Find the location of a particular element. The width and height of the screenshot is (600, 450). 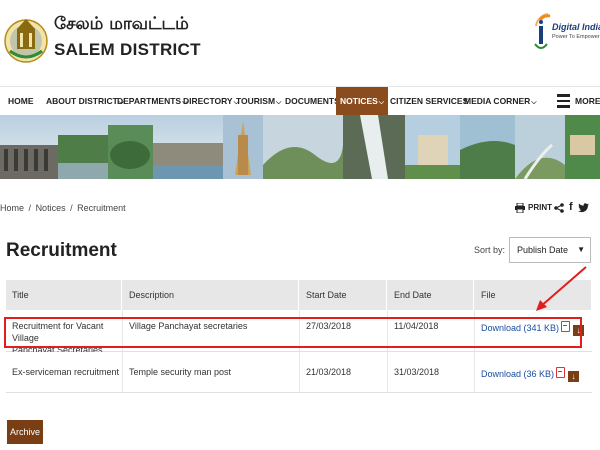

nav-label: HOME is located at coordinates (21, 101).